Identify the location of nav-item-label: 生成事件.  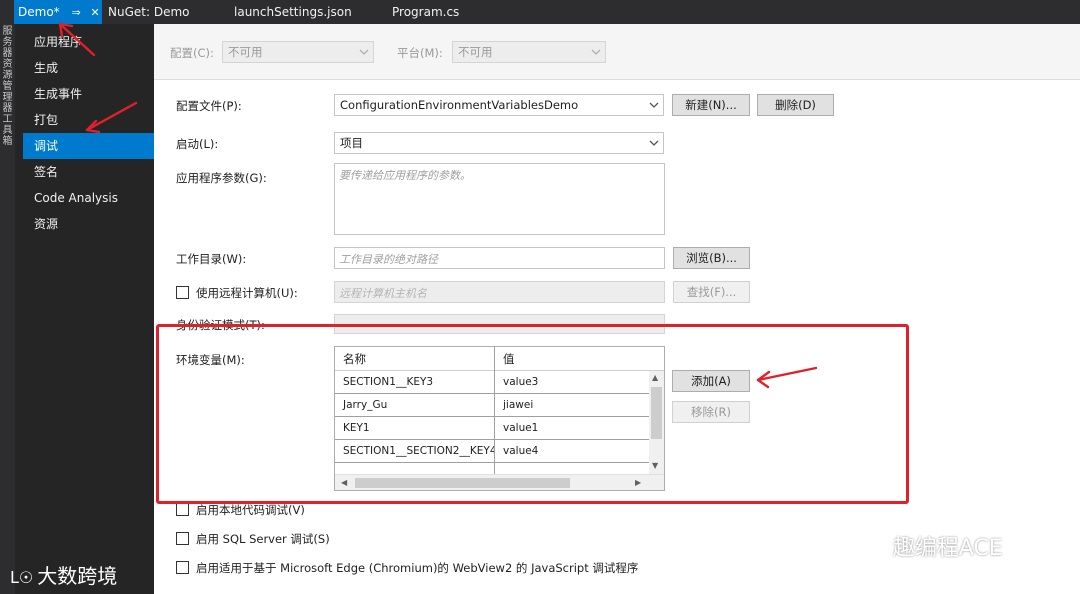
(58, 94).